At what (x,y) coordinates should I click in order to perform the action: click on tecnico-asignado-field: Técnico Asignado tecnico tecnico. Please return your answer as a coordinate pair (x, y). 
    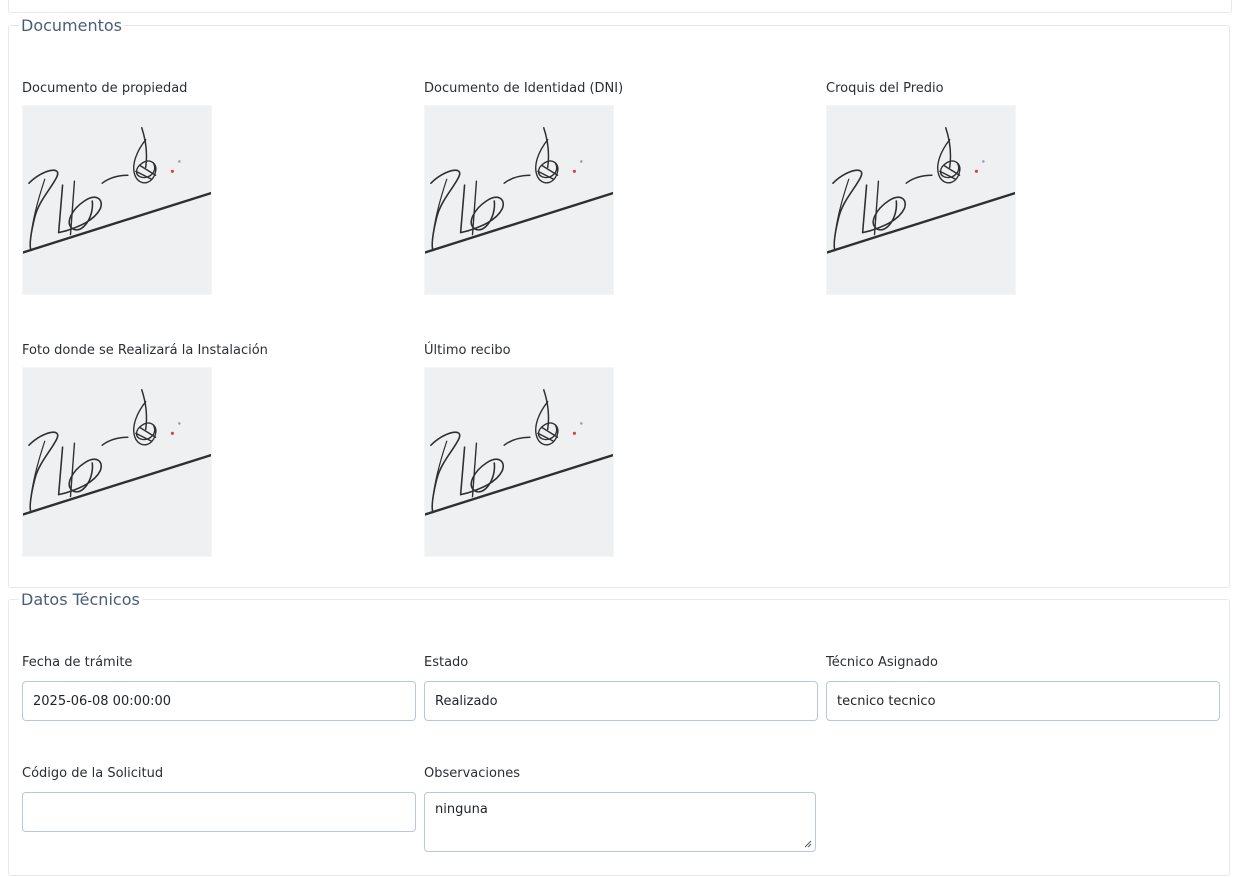
    Looking at the image, I should click on (1023, 688).